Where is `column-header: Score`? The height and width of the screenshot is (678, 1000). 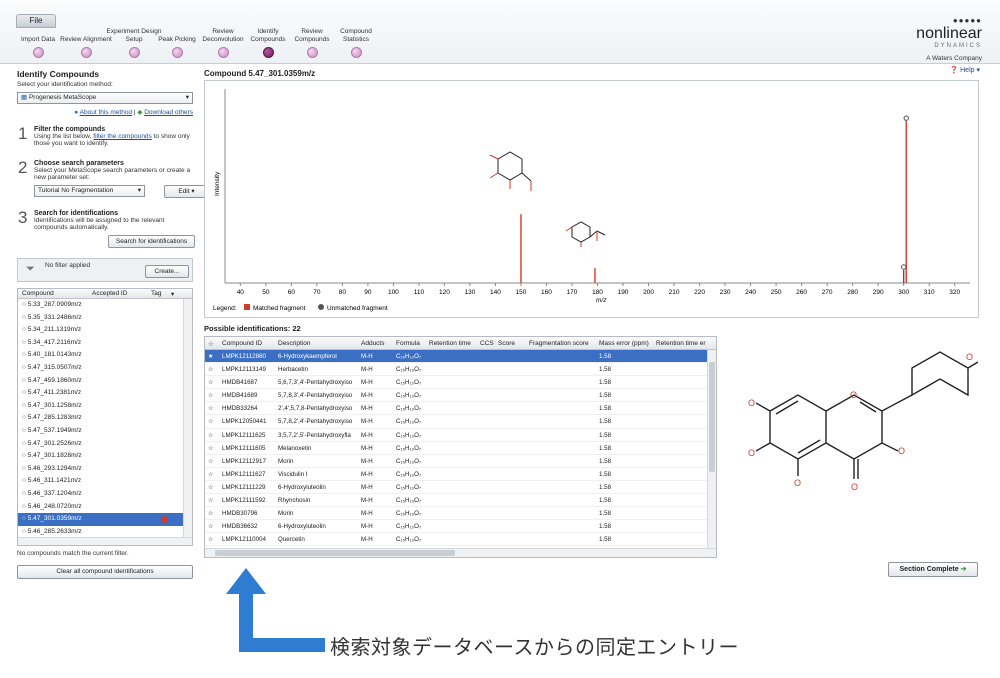 column-header: Score is located at coordinates (506, 343).